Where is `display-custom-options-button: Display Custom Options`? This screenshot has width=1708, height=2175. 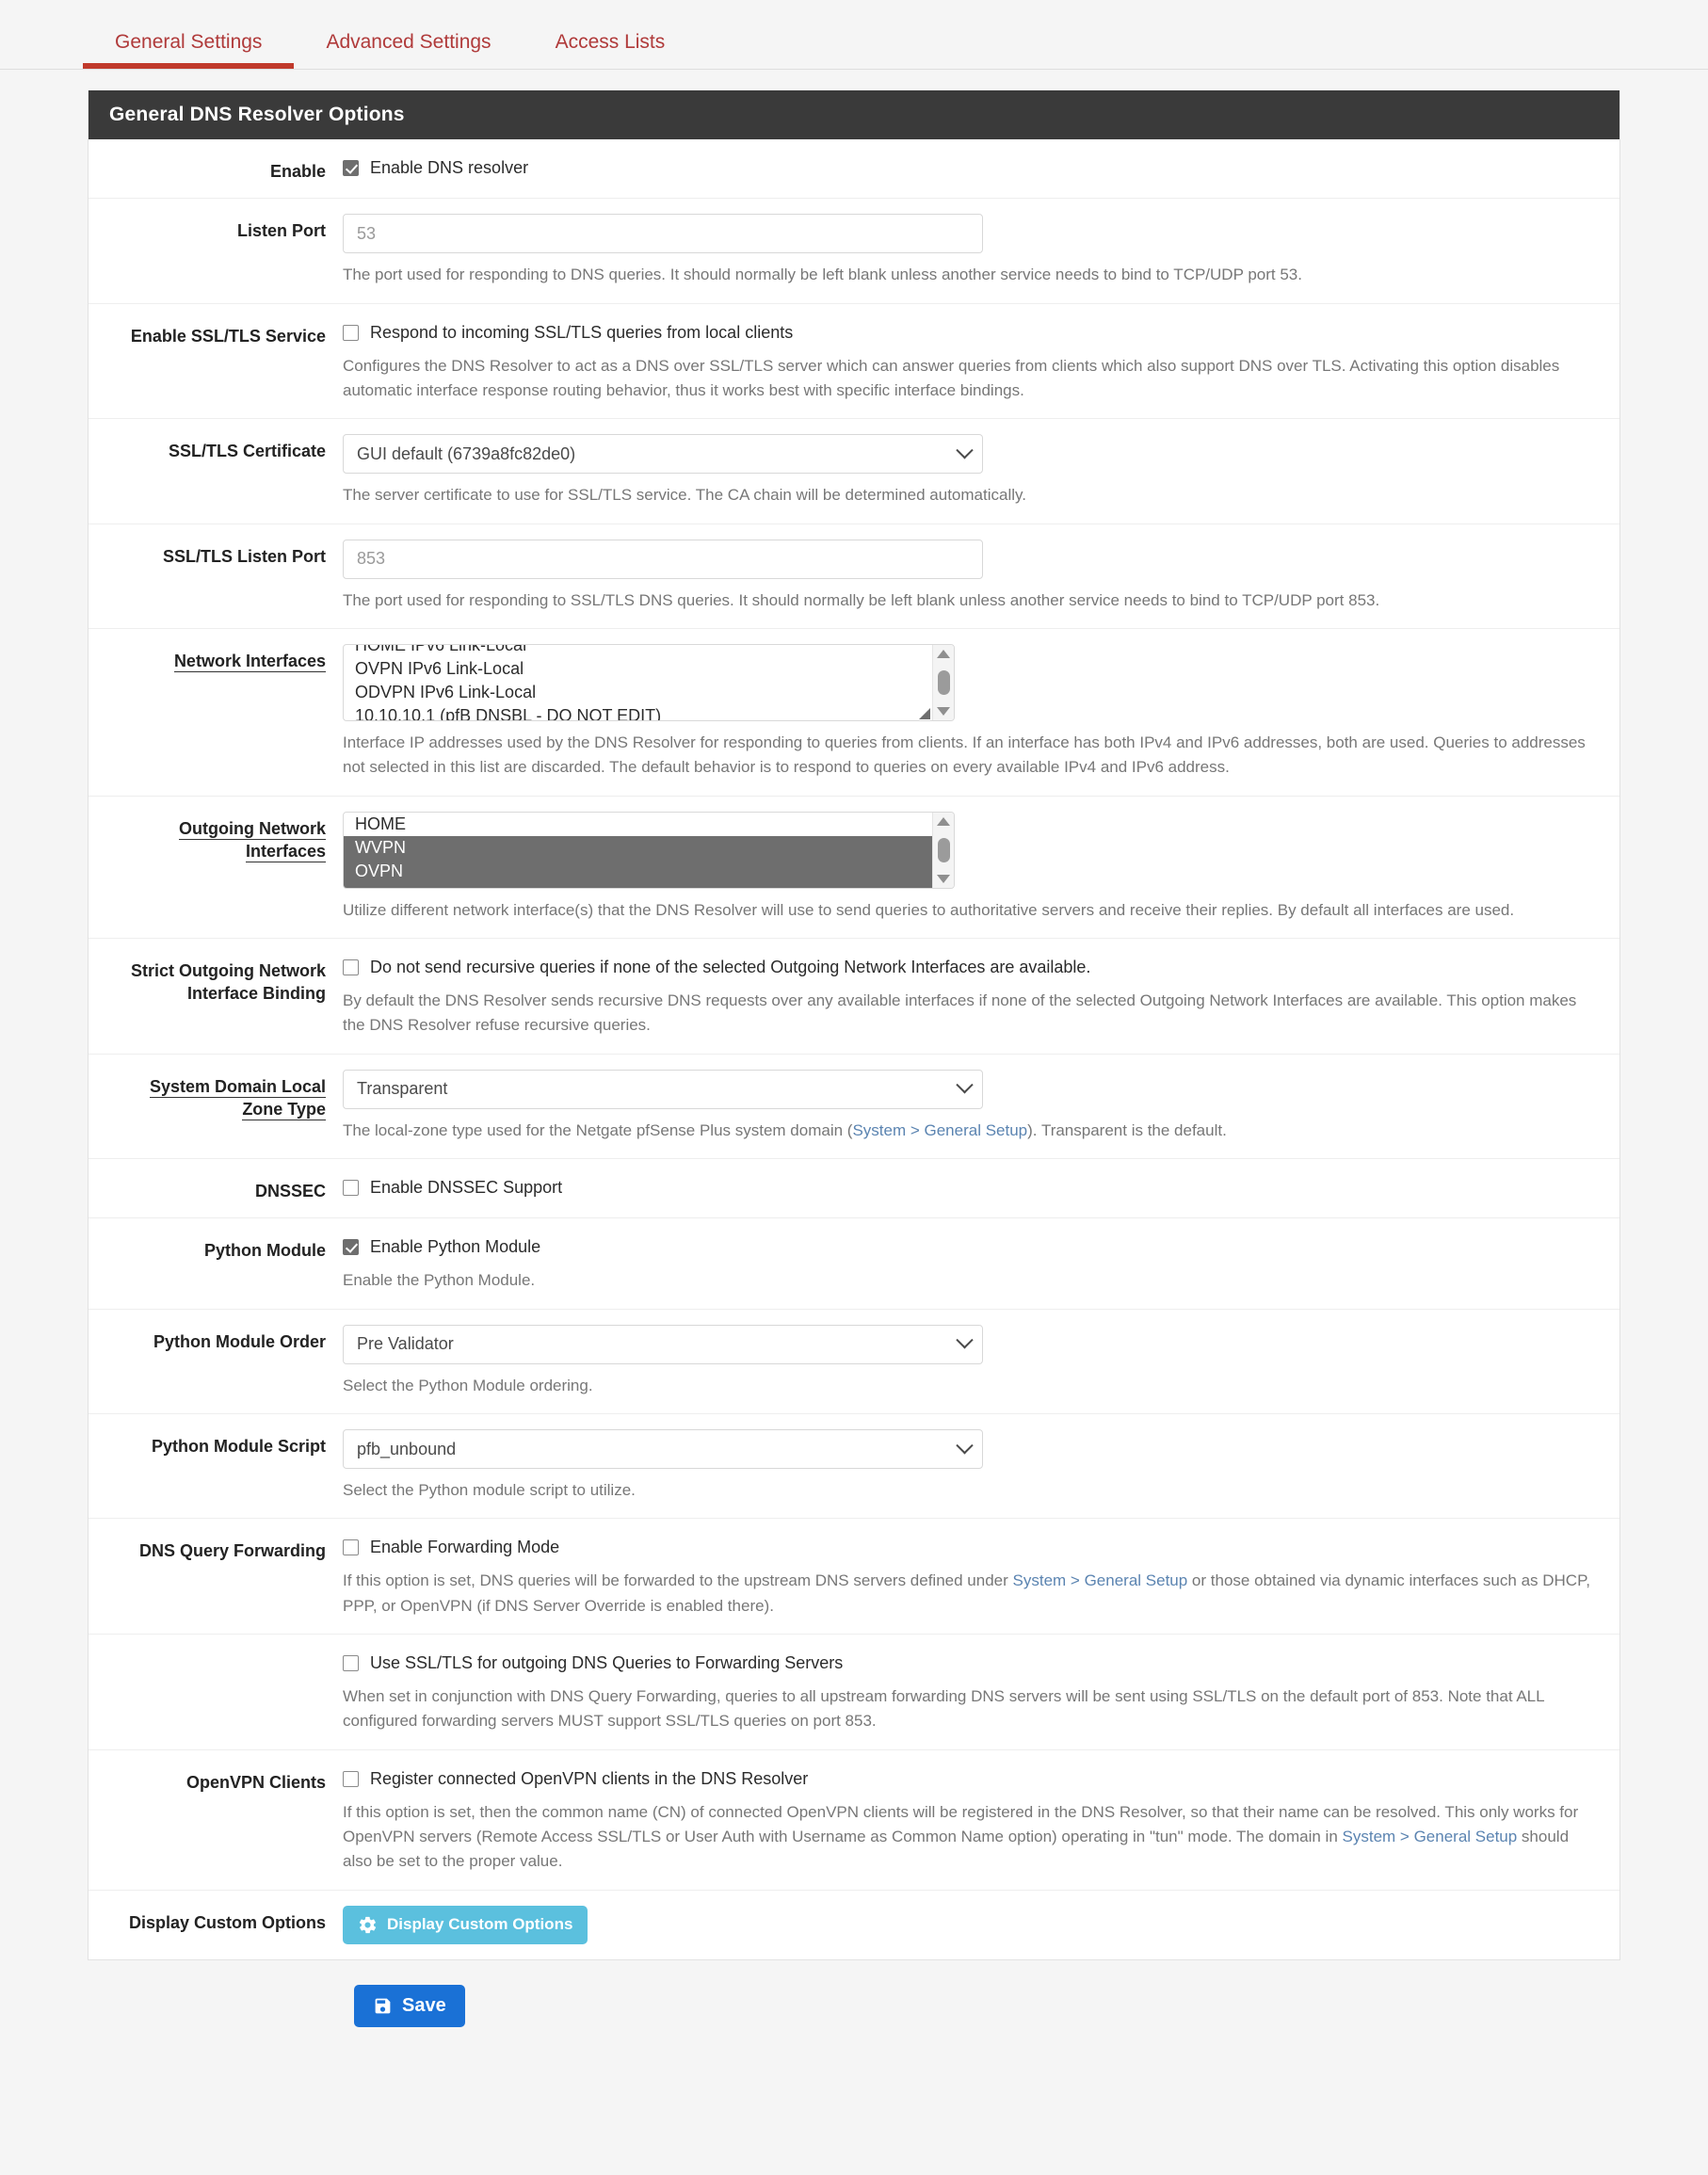
display-custom-options-button: Display Custom Options is located at coordinates (465, 1924).